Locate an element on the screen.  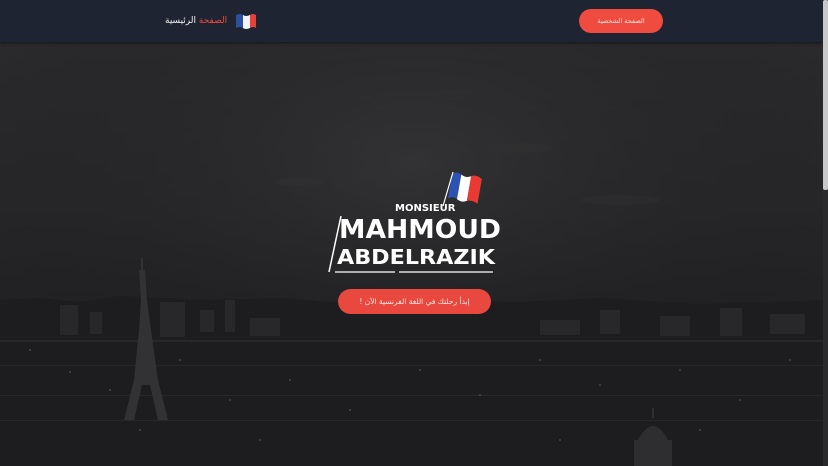
brand-label: الصفحة الرئيسية is located at coordinates (196, 21).